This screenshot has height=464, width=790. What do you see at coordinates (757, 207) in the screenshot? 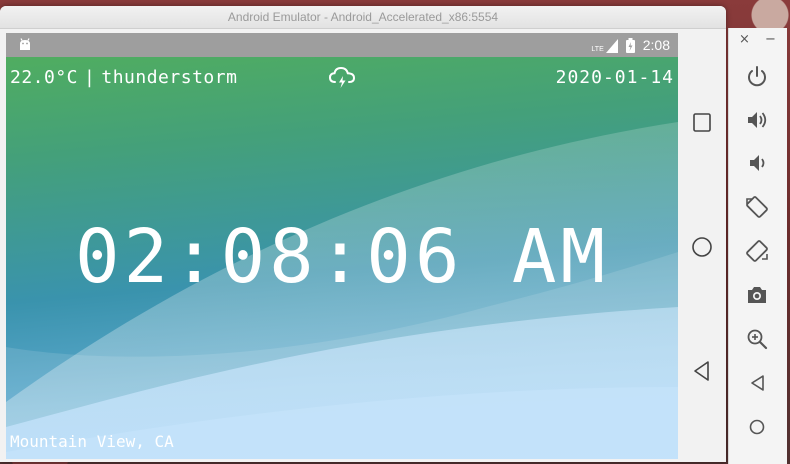
I see `rotate-left-icon` at bounding box center [757, 207].